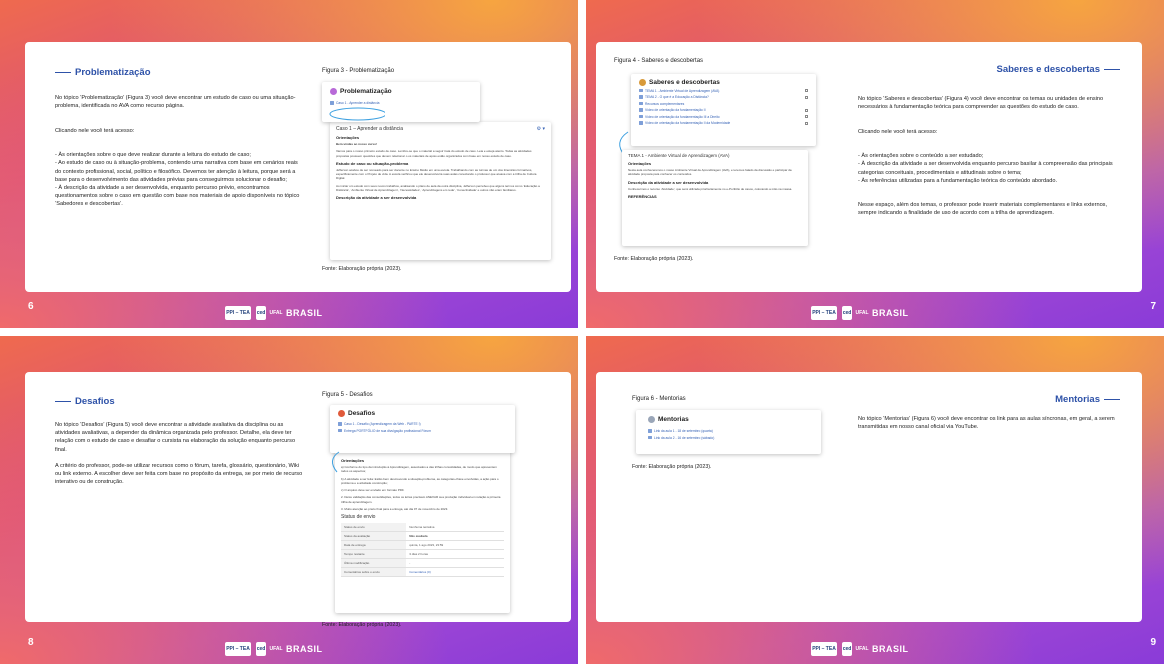  Describe the element at coordinates (422, 564) in the screenshot. I see `table-row: Última modificação -` at that location.